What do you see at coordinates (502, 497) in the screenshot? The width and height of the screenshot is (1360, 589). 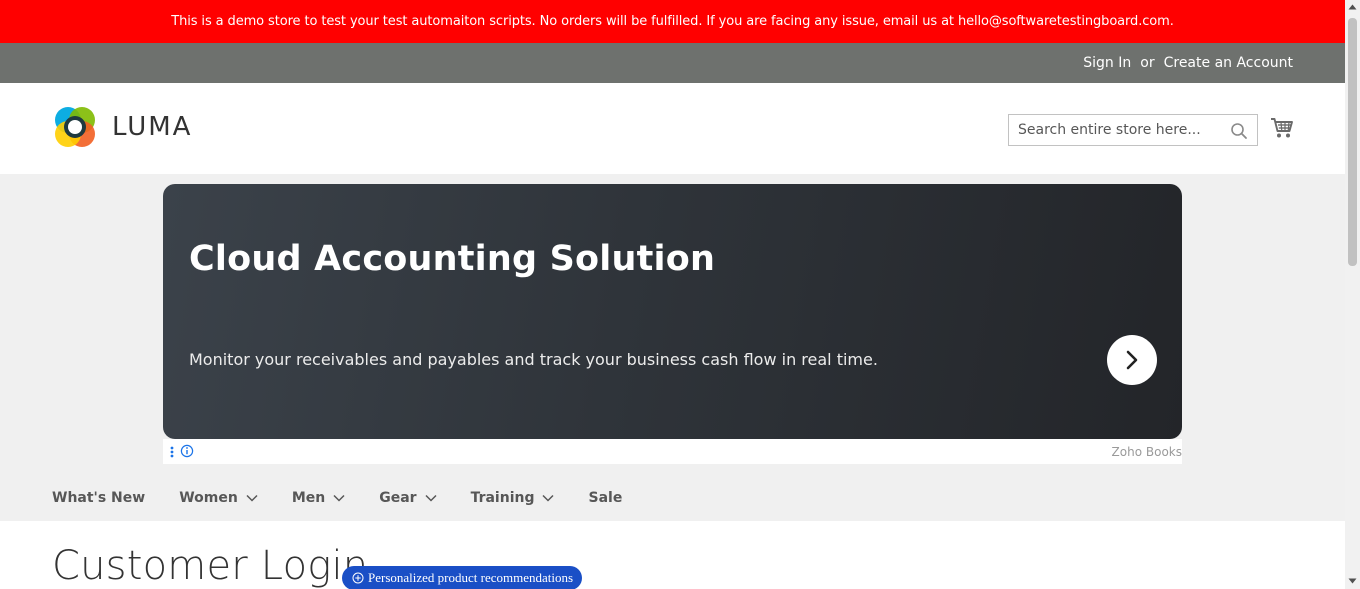 I see `nav-item-label: Training` at bounding box center [502, 497].